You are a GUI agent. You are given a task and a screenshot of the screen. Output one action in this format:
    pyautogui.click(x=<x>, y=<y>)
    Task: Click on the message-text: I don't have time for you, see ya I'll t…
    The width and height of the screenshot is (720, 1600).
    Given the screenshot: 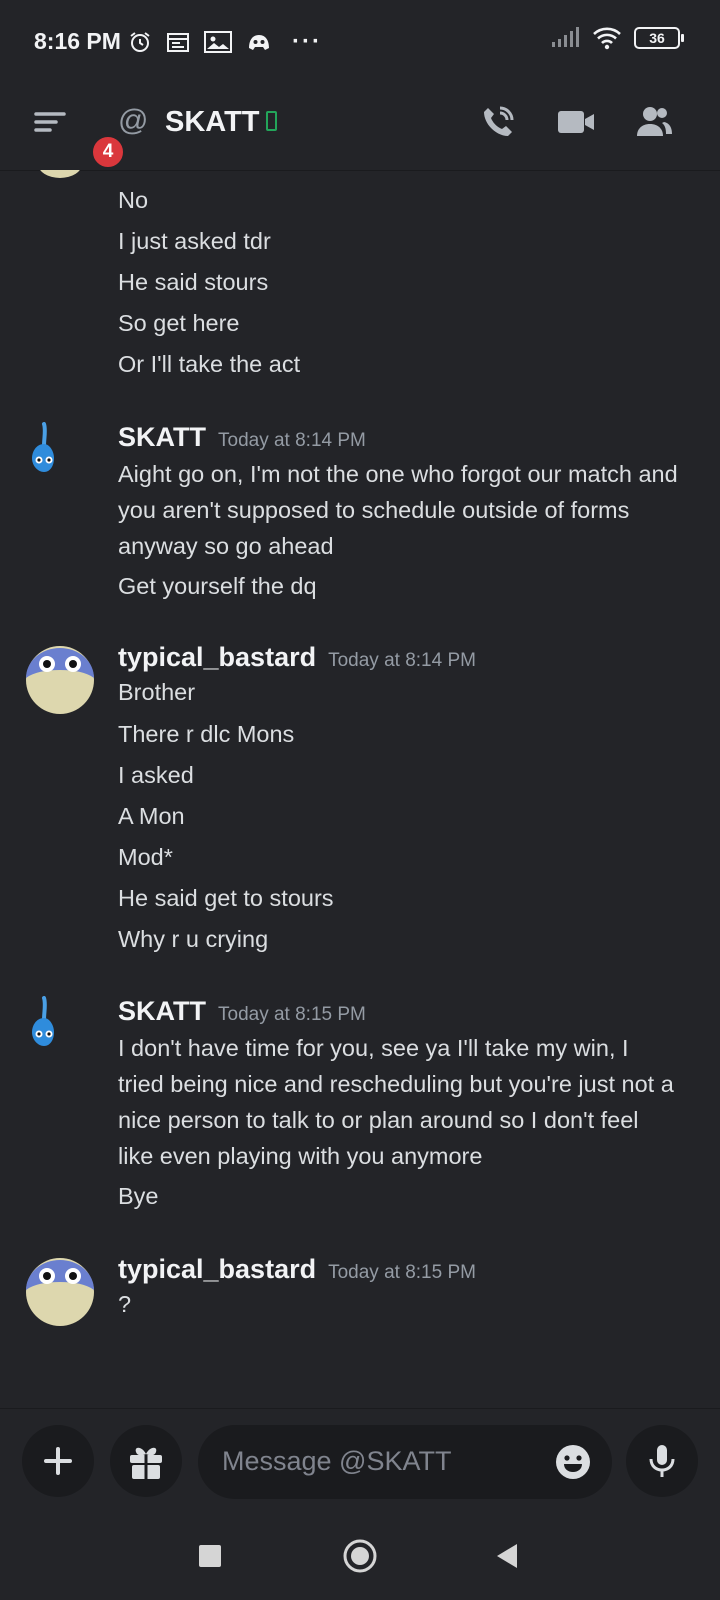 What is the action you would take?
    pyautogui.click(x=373, y=1048)
    